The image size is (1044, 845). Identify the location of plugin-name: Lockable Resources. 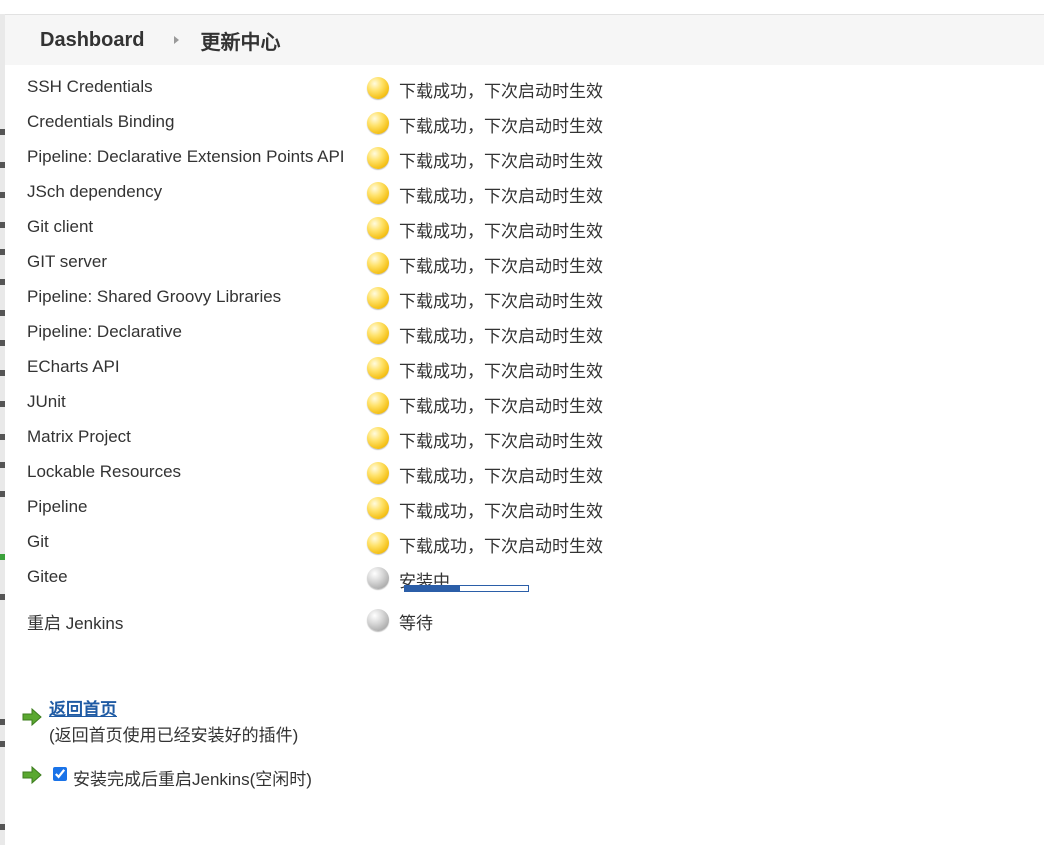
(104, 471).